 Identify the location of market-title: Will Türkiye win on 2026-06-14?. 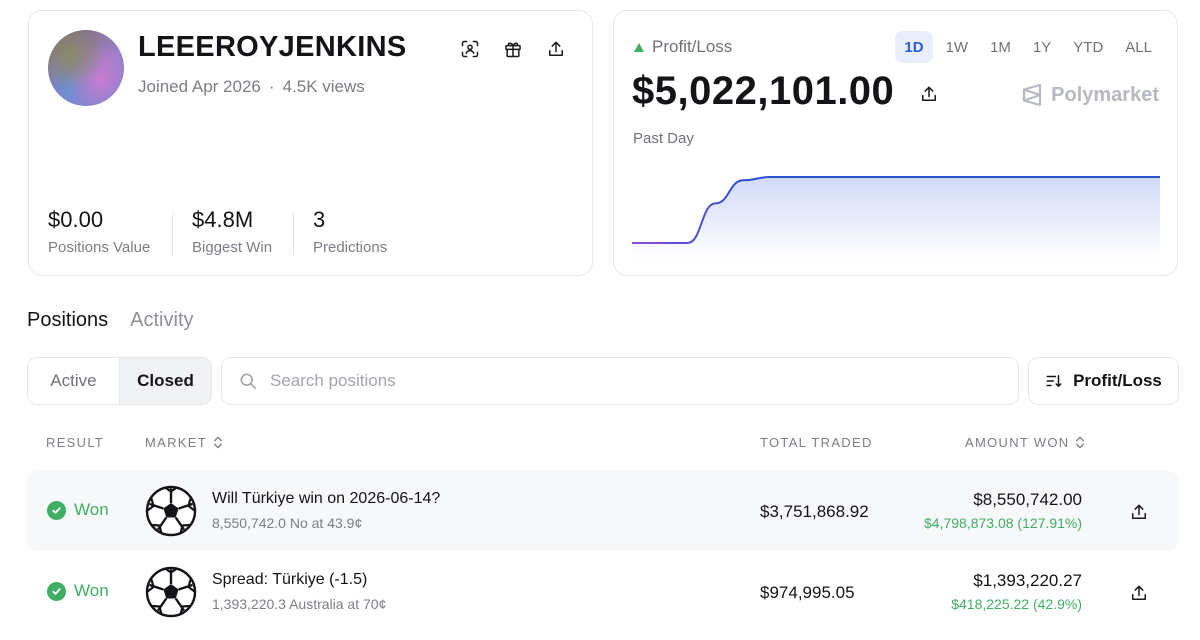
(326, 499).